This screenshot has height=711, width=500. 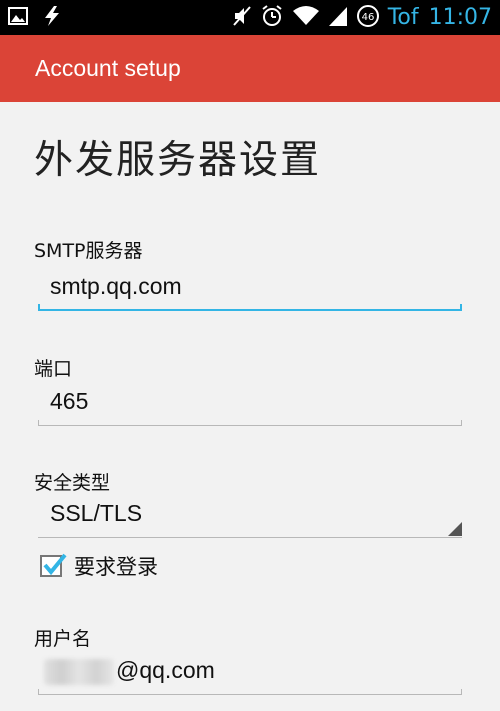 What do you see at coordinates (108, 68) in the screenshot?
I see `action-bar-title: Account setup` at bounding box center [108, 68].